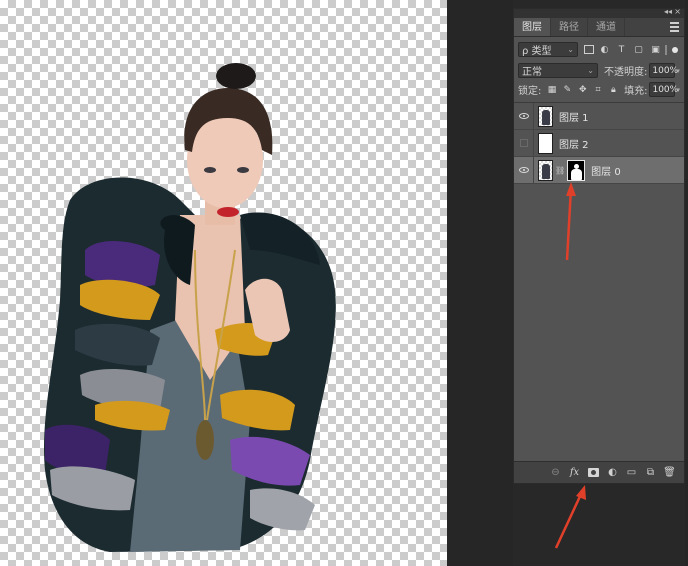 This screenshot has width=688, height=566. Describe the element at coordinates (668, 11) in the screenshot. I see `collapse-icon: ◂◂` at that location.